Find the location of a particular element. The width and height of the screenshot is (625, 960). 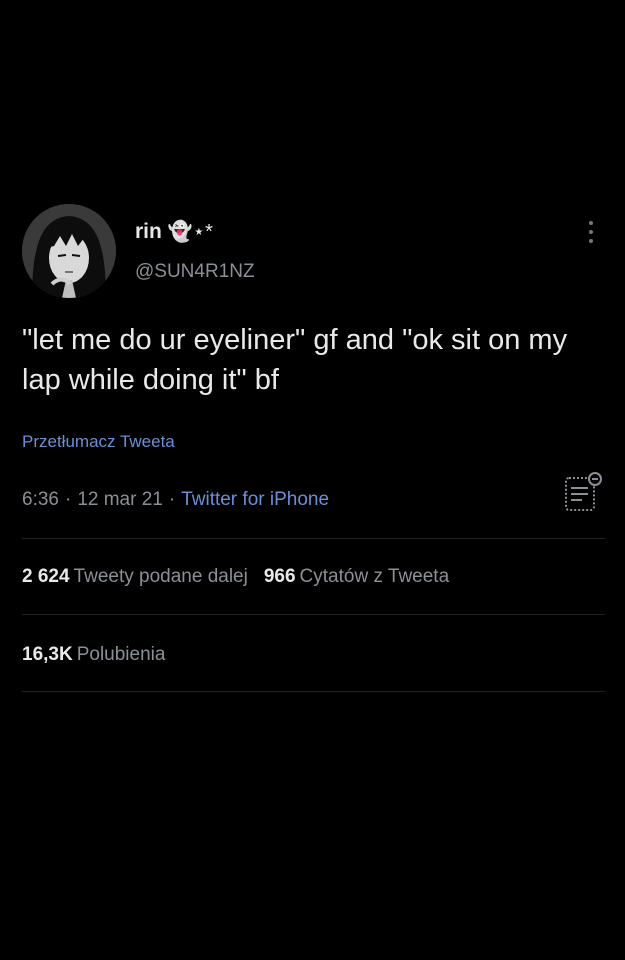

likes-stat: 16,3K Polubienia is located at coordinates (93, 654).